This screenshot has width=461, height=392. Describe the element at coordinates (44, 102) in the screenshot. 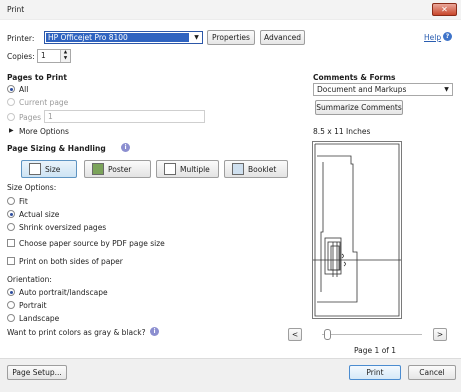

I see `radio-current-page-label: Current page` at that location.